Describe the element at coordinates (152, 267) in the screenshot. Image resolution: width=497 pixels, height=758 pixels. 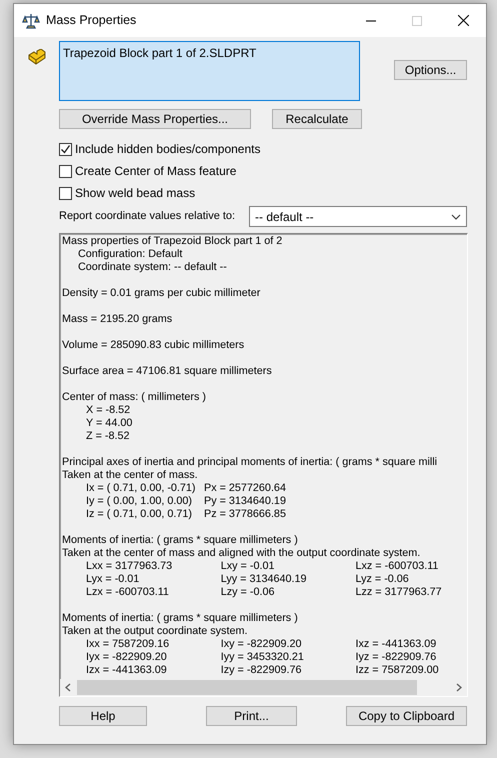
I see `report-line: Coordinate system: -- default --` at that location.